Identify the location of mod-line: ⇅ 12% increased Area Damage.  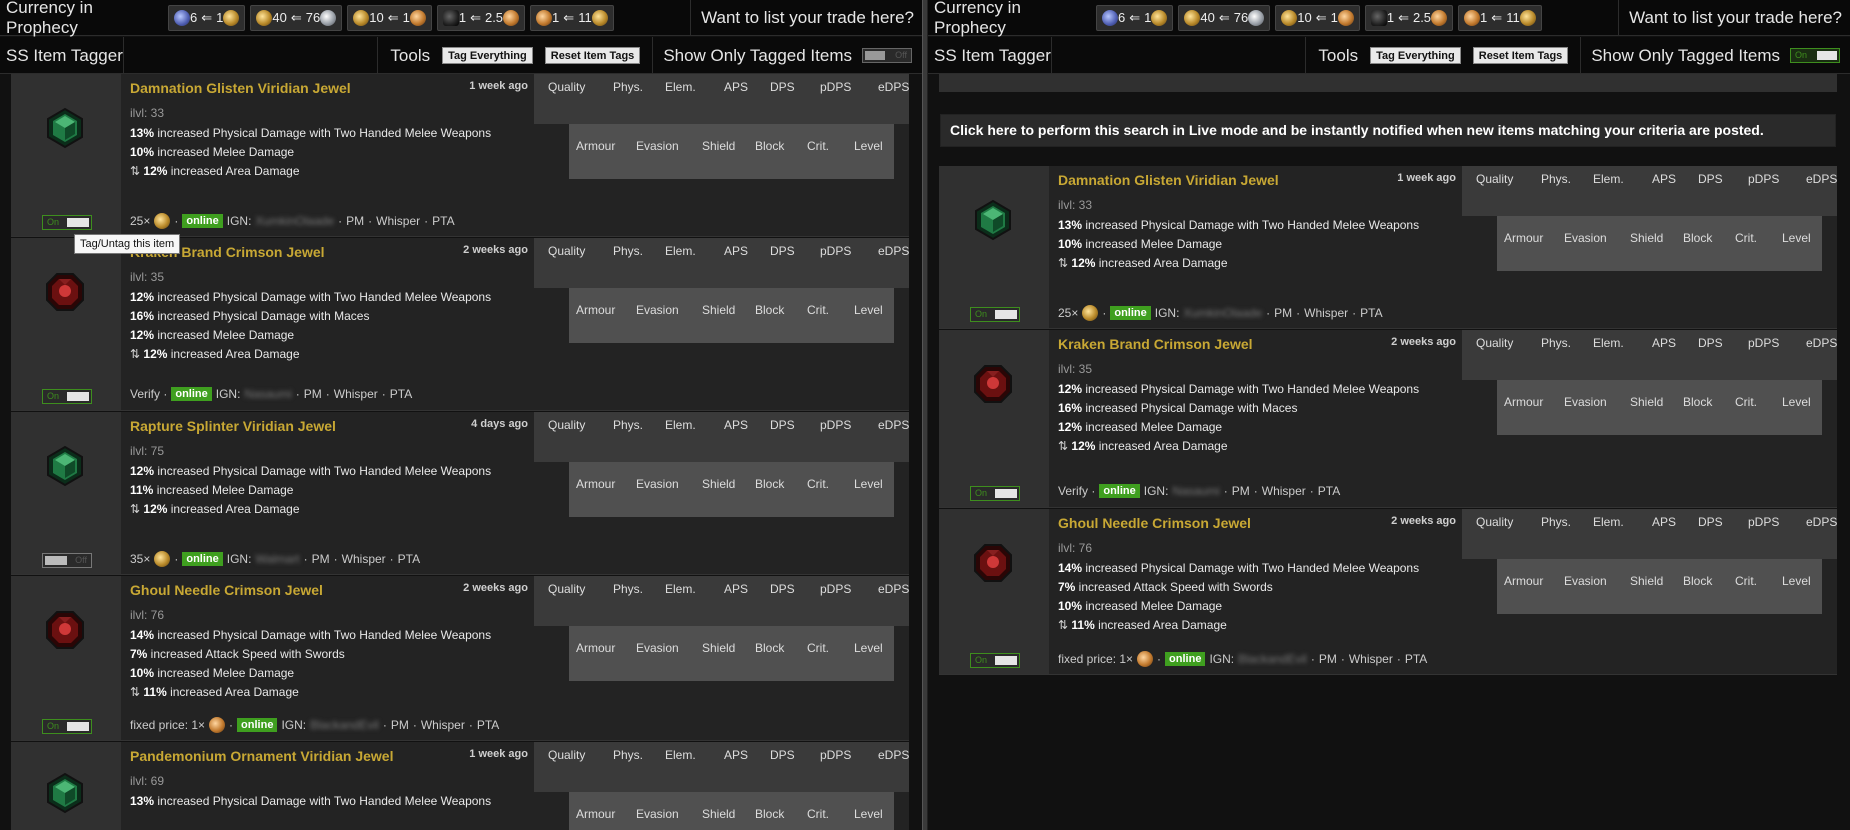
(310, 509).